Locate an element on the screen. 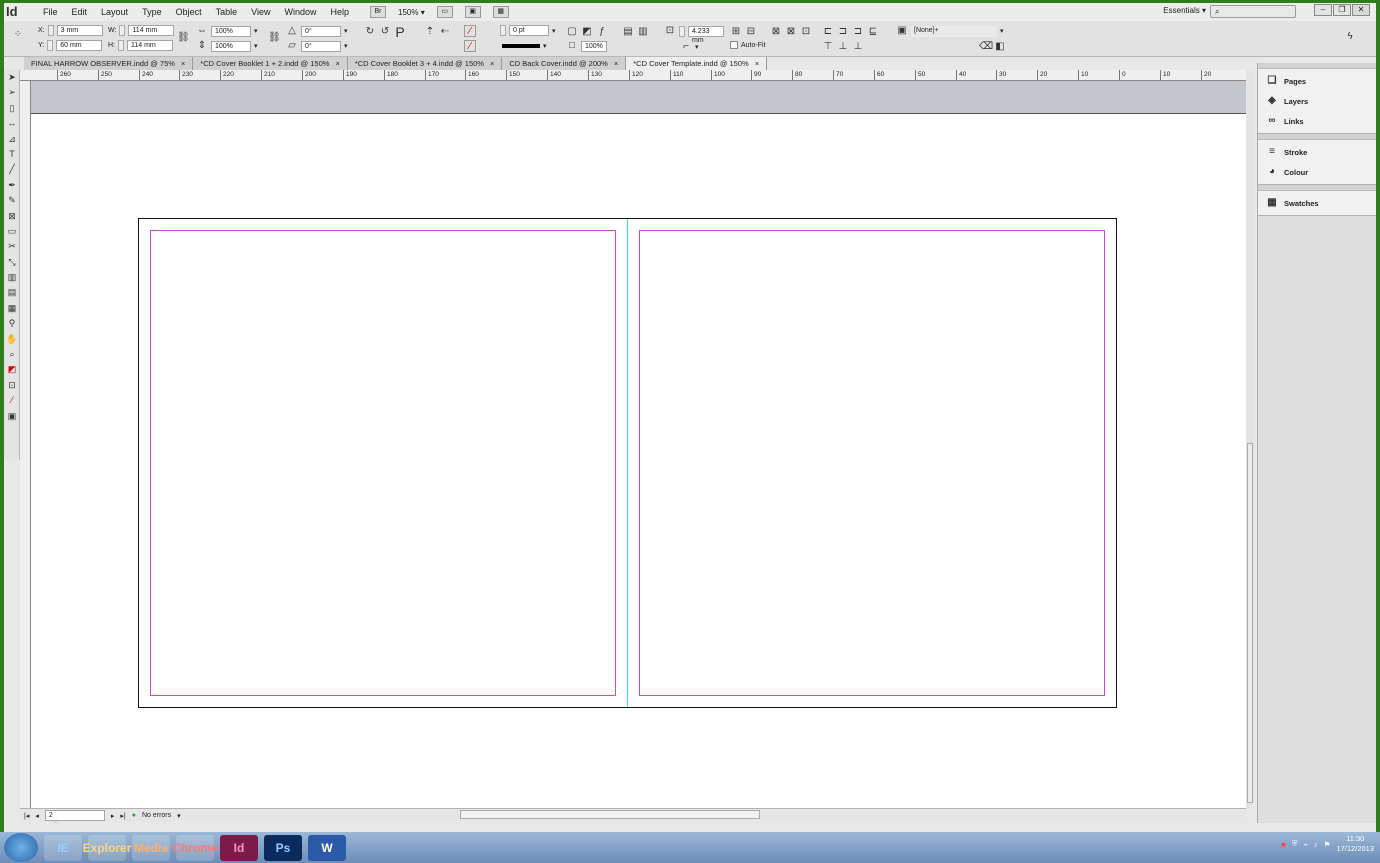 The height and width of the screenshot is (863, 1380). page-tool-icon: ▯ is located at coordinates (12, 108).